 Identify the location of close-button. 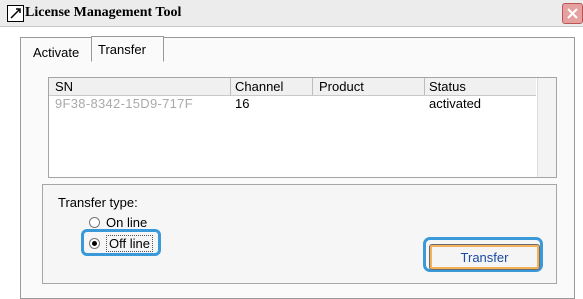
(572, 13).